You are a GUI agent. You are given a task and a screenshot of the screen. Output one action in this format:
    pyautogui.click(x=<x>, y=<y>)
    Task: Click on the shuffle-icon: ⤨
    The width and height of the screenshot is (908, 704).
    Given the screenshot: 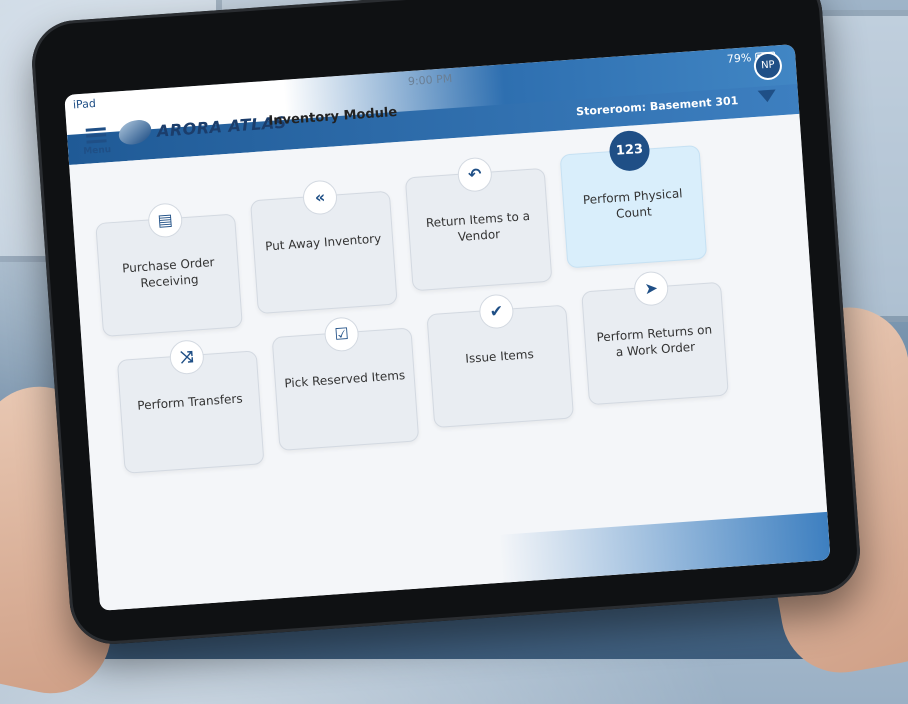 What is the action you would take?
    pyautogui.click(x=186, y=357)
    